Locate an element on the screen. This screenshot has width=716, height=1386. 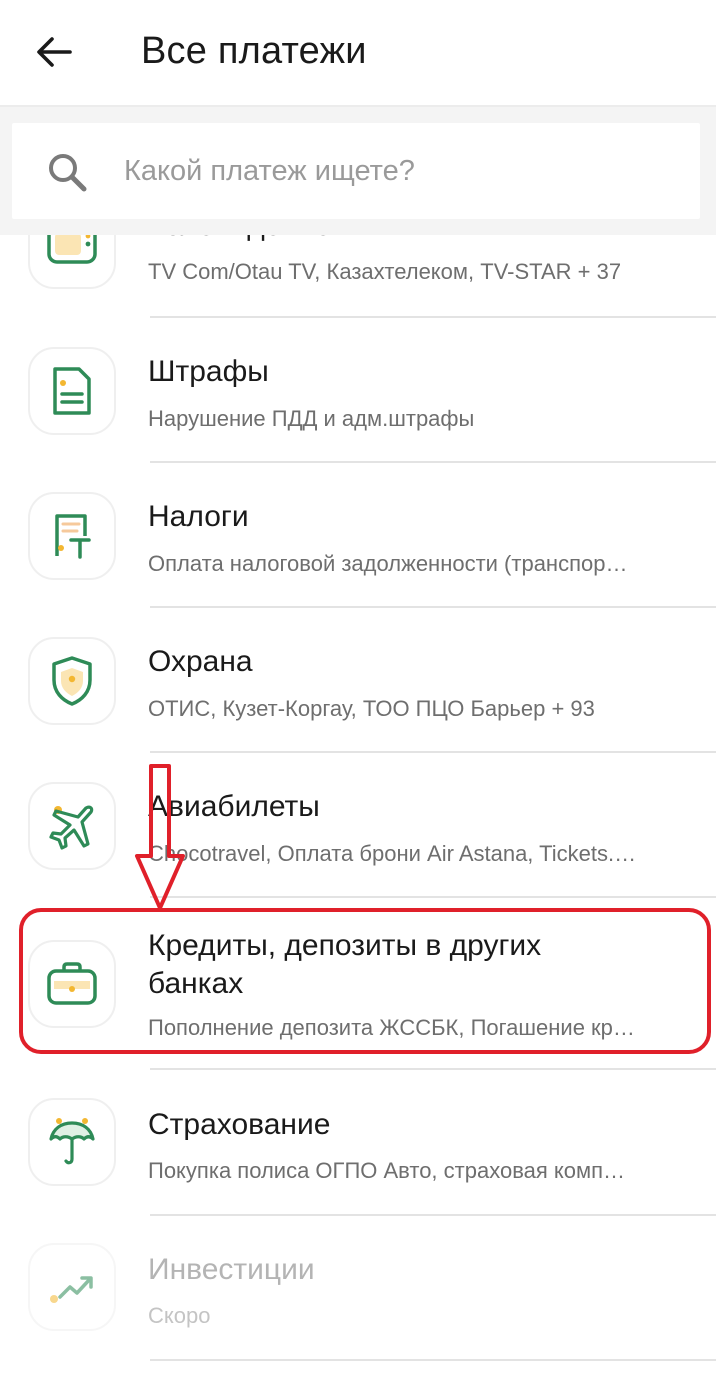
document-icon is located at coordinates (72, 391).